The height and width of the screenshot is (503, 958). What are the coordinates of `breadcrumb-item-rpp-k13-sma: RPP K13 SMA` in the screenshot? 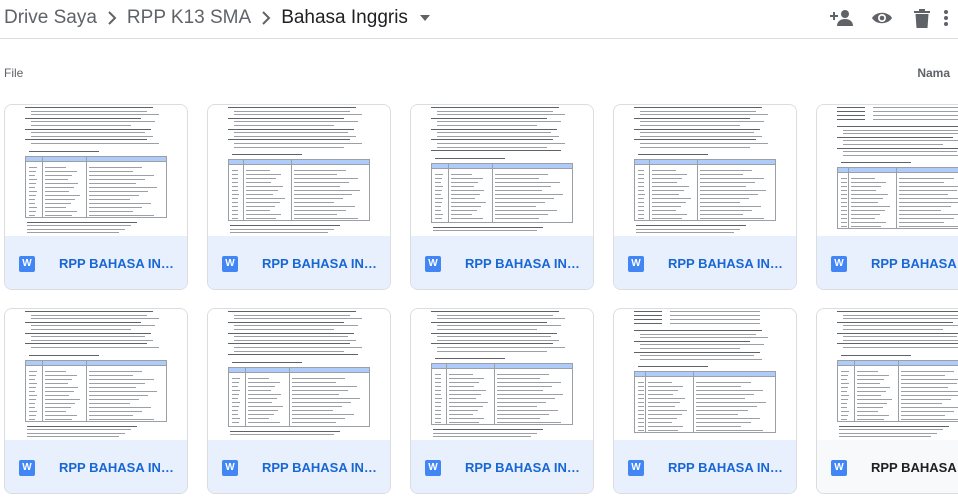 It's located at (189, 18).